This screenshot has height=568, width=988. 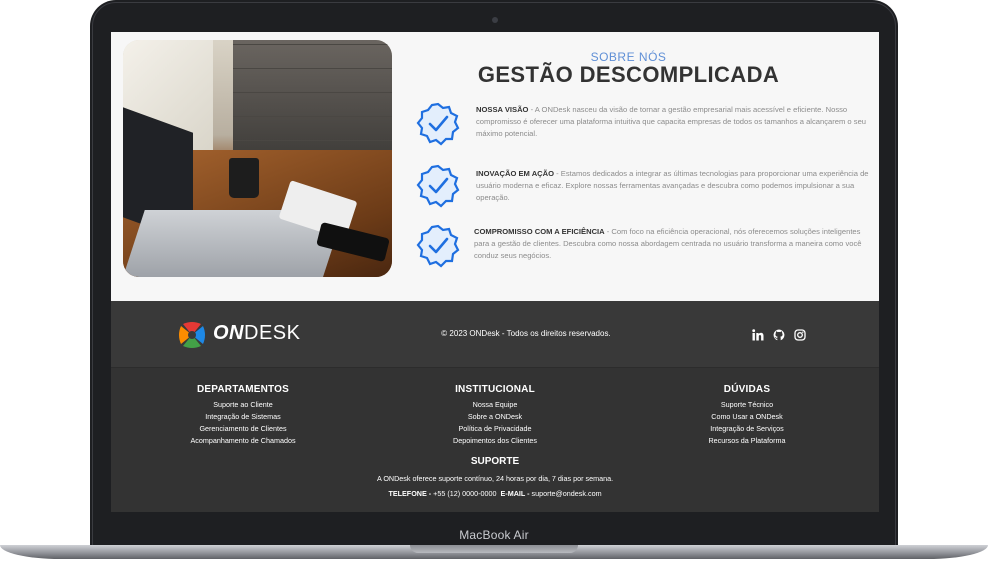 What do you see at coordinates (257, 158) in the screenshot?
I see `about-photo` at bounding box center [257, 158].